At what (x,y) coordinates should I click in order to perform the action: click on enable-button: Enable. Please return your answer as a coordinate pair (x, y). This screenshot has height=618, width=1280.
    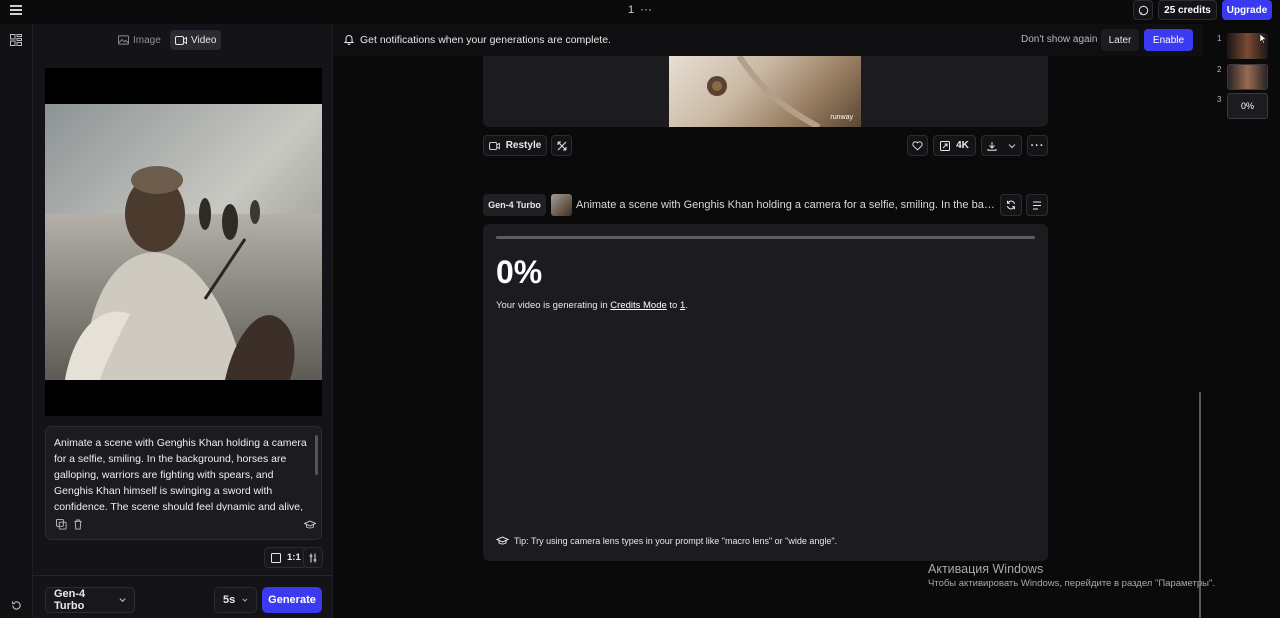
    Looking at the image, I should click on (1168, 40).